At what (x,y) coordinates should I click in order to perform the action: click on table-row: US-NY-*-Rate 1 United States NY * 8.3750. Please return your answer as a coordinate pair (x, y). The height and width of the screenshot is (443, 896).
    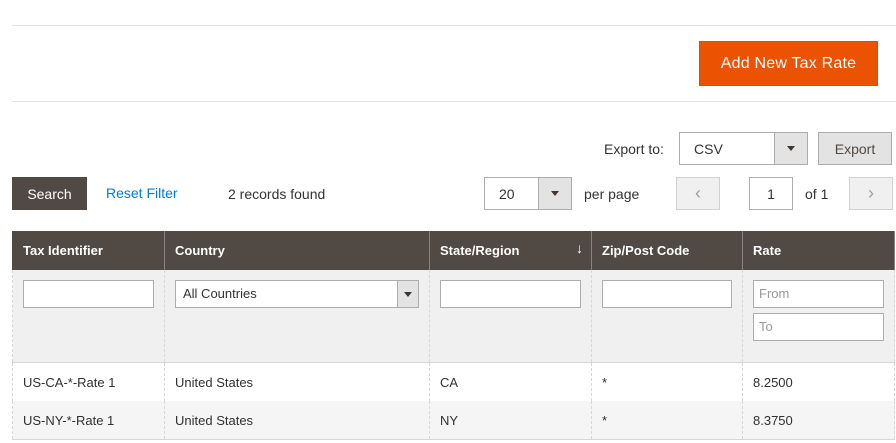
    Looking at the image, I should click on (453, 420).